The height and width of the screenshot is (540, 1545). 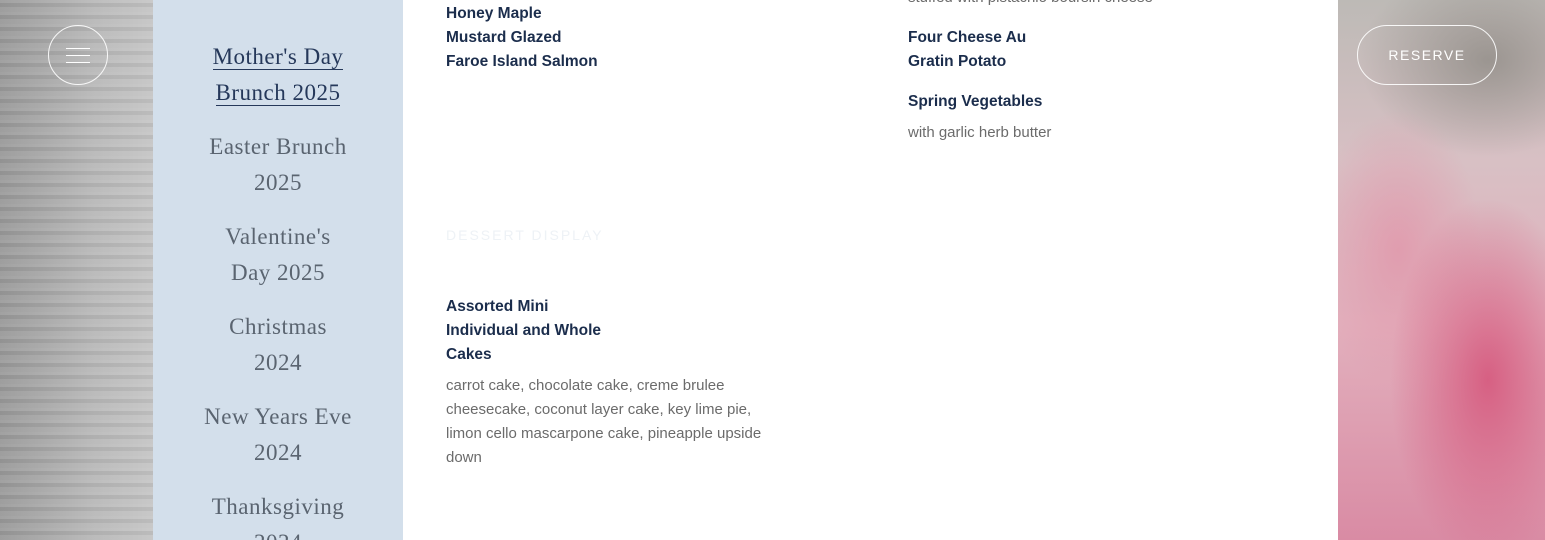 I want to click on sidebar-item-valentines-2025: Valentine's Day 2025, so click(x=278, y=255).